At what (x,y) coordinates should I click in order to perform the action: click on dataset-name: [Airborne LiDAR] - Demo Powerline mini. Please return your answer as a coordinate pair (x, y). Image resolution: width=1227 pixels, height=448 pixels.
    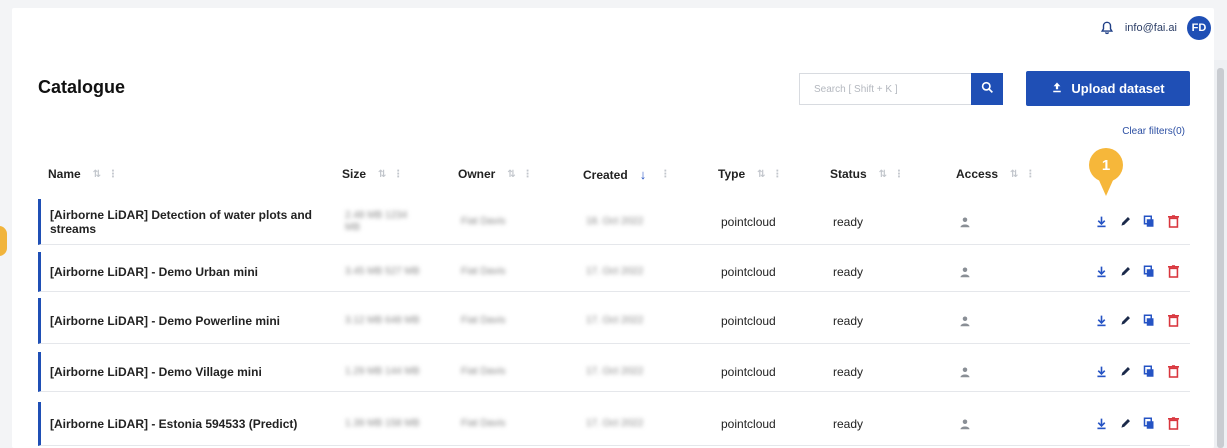
    Looking at the image, I should click on (185, 320).